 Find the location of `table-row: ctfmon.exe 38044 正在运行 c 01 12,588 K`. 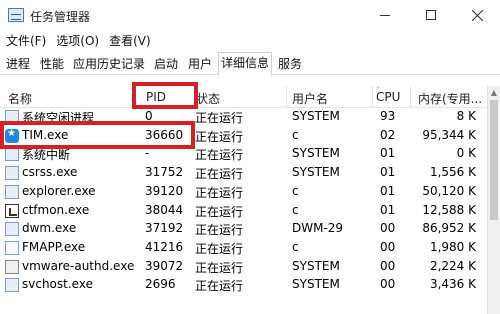

table-row: ctfmon.exe 38044 正在运行 c 01 12,588 K is located at coordinates (243, 211).